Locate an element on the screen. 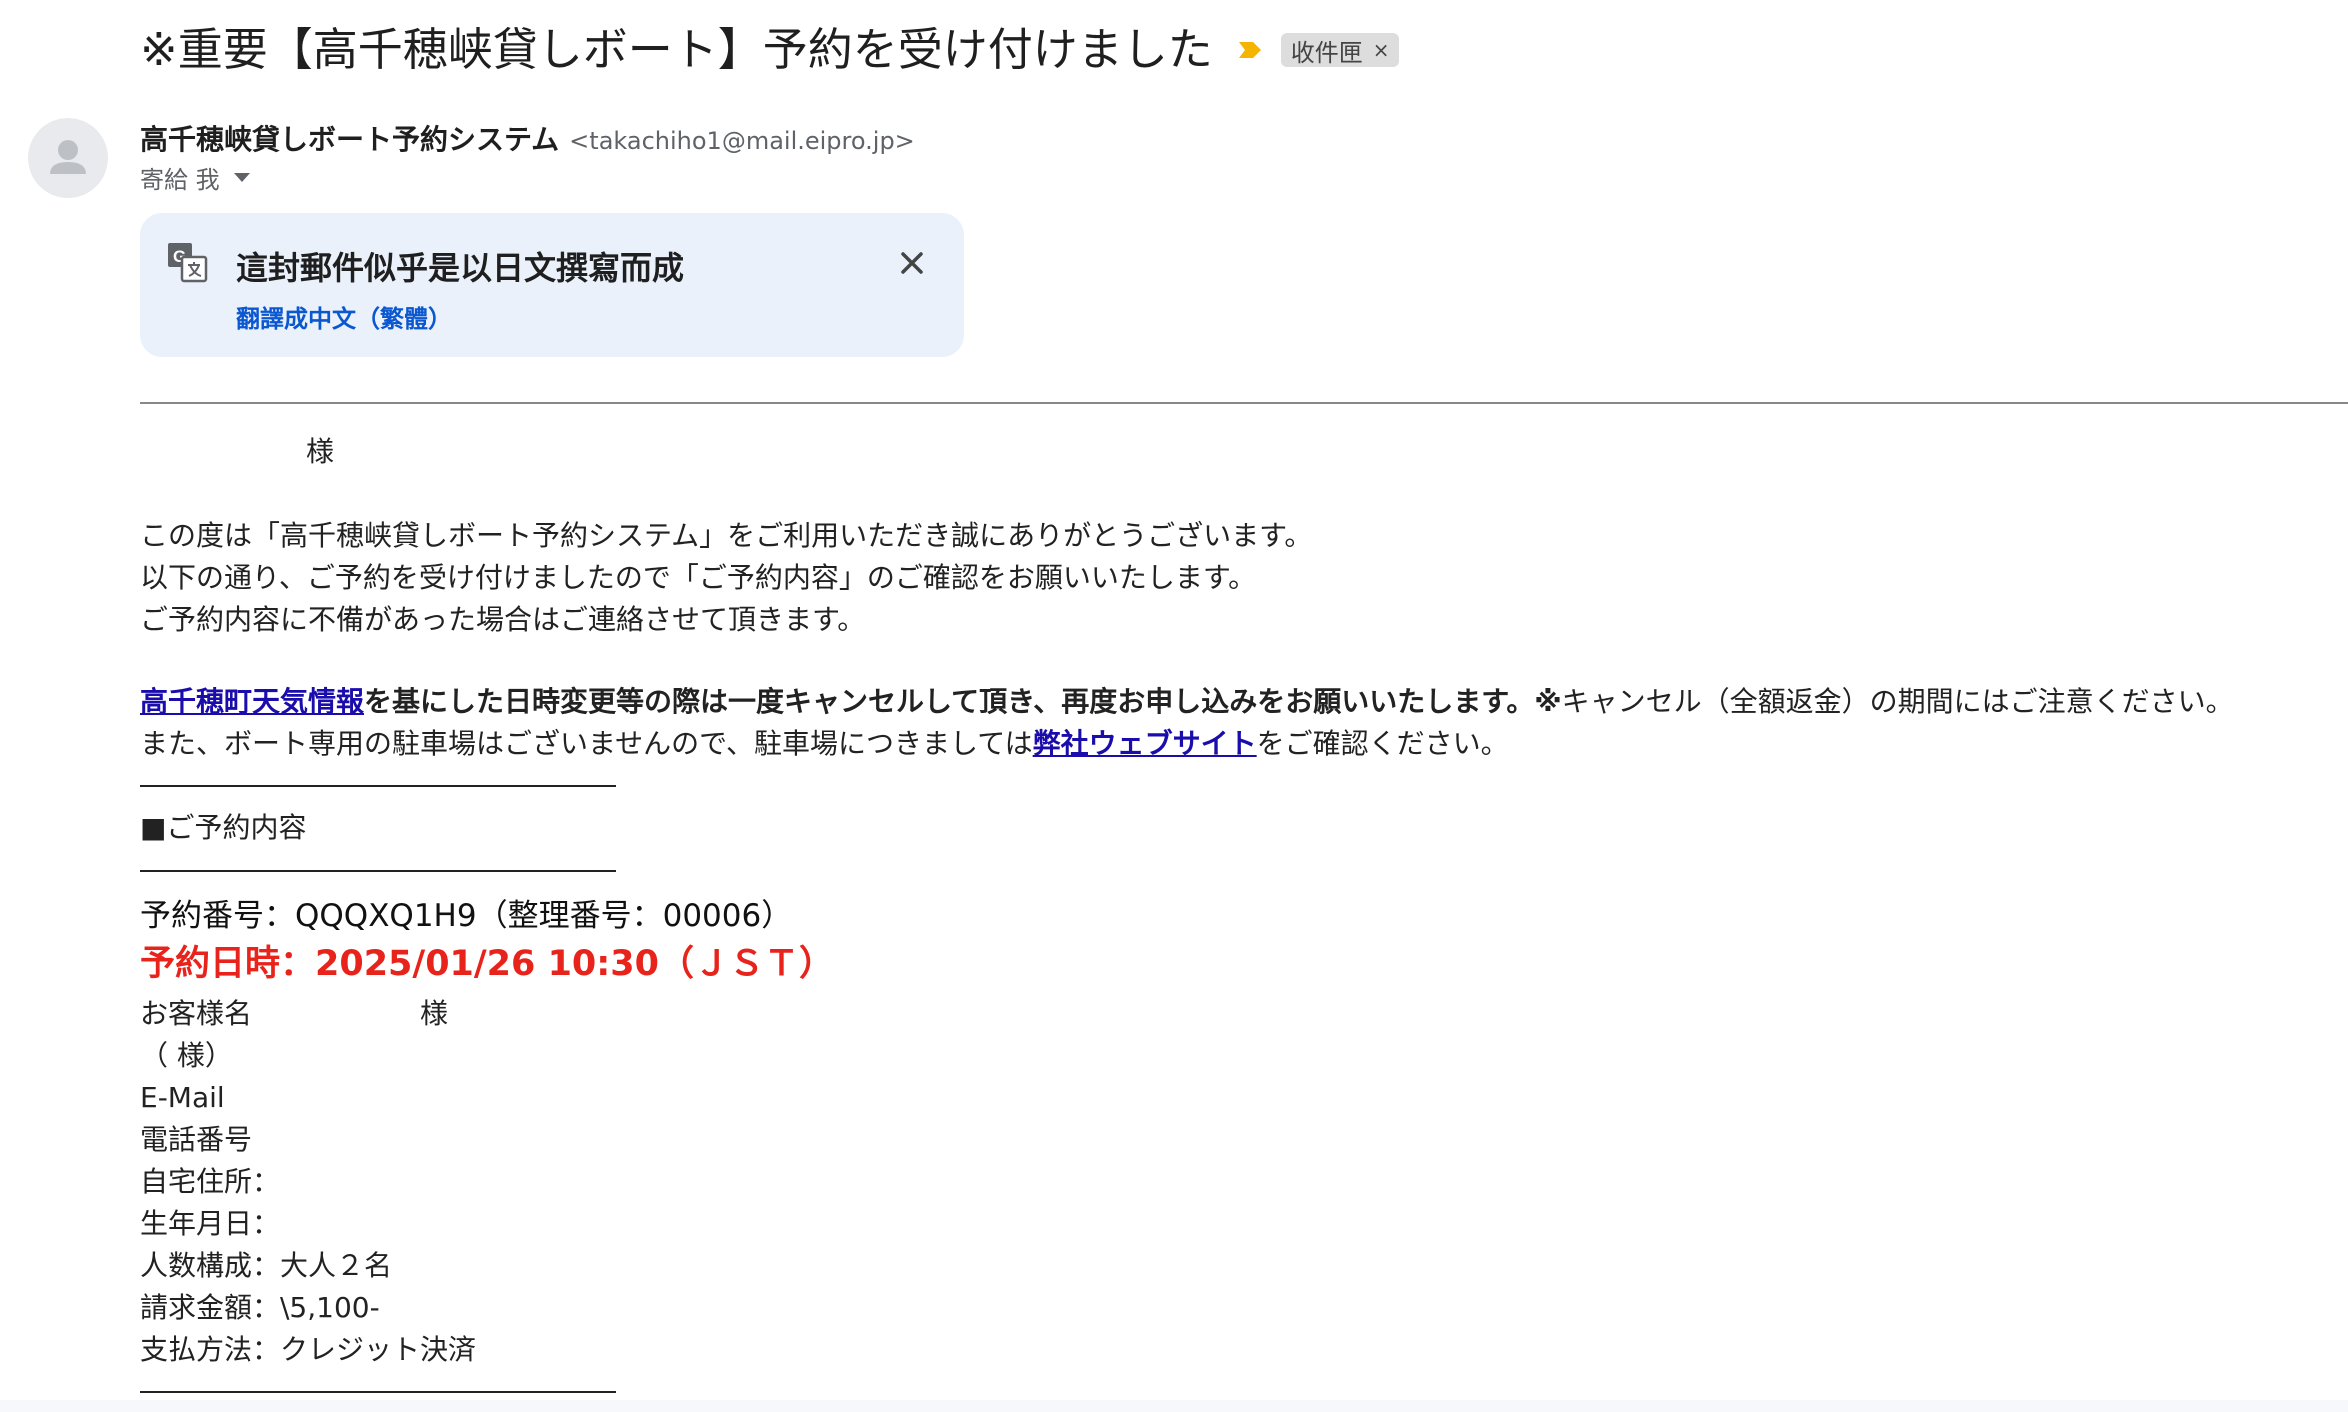 This screenshot has height=1412, width=2348. body-divider is located at coordinates (1244, 403).